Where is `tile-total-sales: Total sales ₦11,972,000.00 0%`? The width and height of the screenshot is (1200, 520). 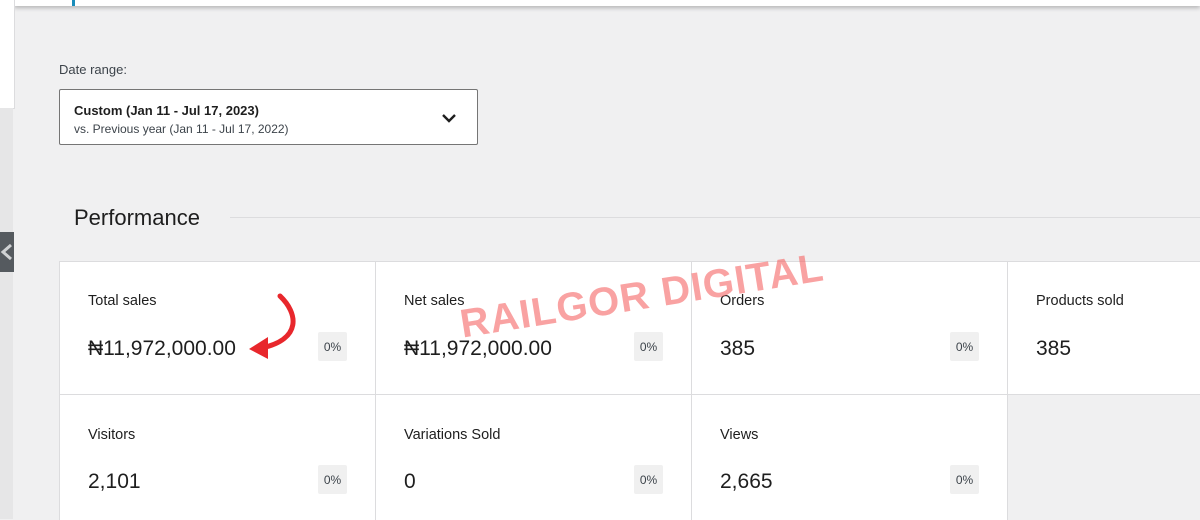 tile-total-sales: Total sales ₦11,972,000.00 0% is located at coordinates (218, 328).